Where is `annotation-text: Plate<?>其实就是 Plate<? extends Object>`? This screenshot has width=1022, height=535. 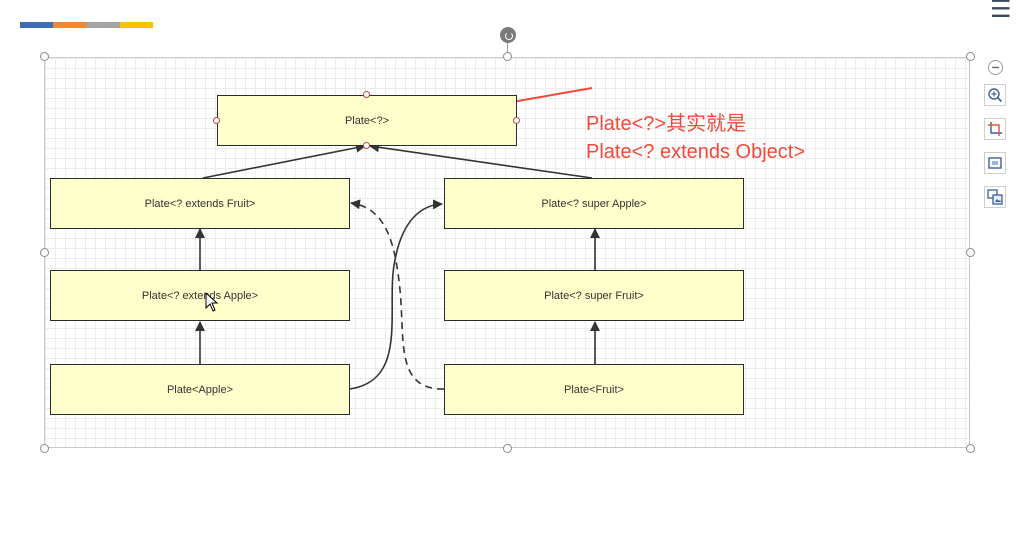
annotation-text: Plate<?>其实就是 Plate<? extends Object> is located at coordinates (695, 138).